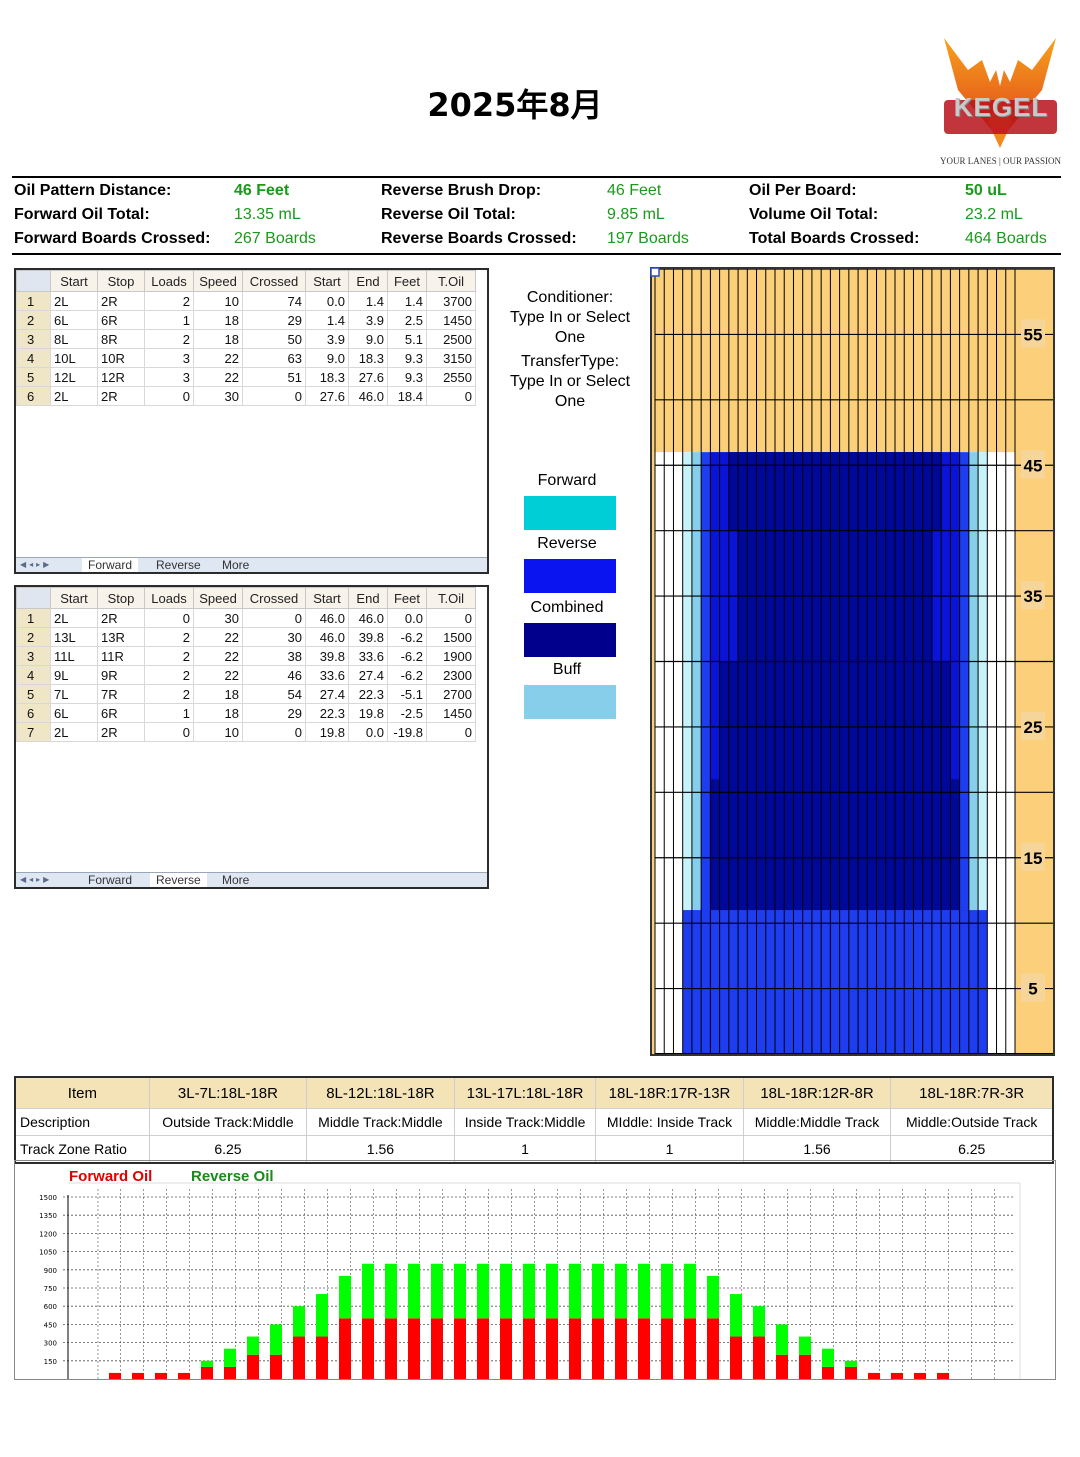 The height and width of the screenshot is (1457, 1080). What do you see at coordinates (121, 694) in the screenshot?
I see `grid-cell: 7R` at bounding box center [121, 694].